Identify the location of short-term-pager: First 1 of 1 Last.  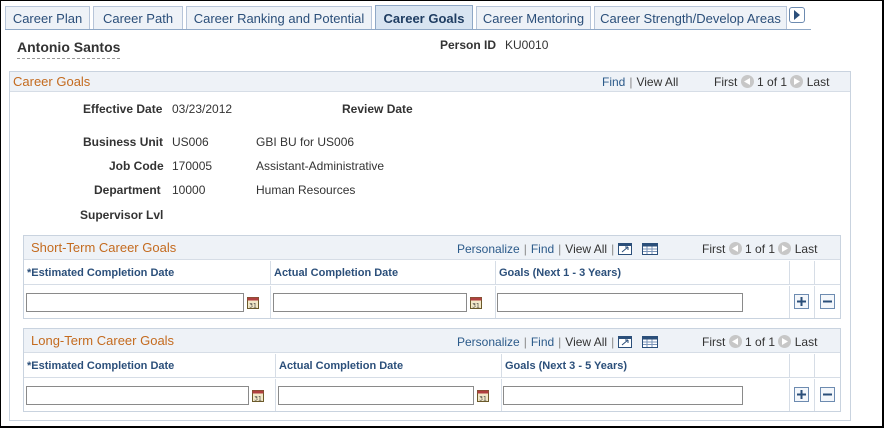
(759, 249).